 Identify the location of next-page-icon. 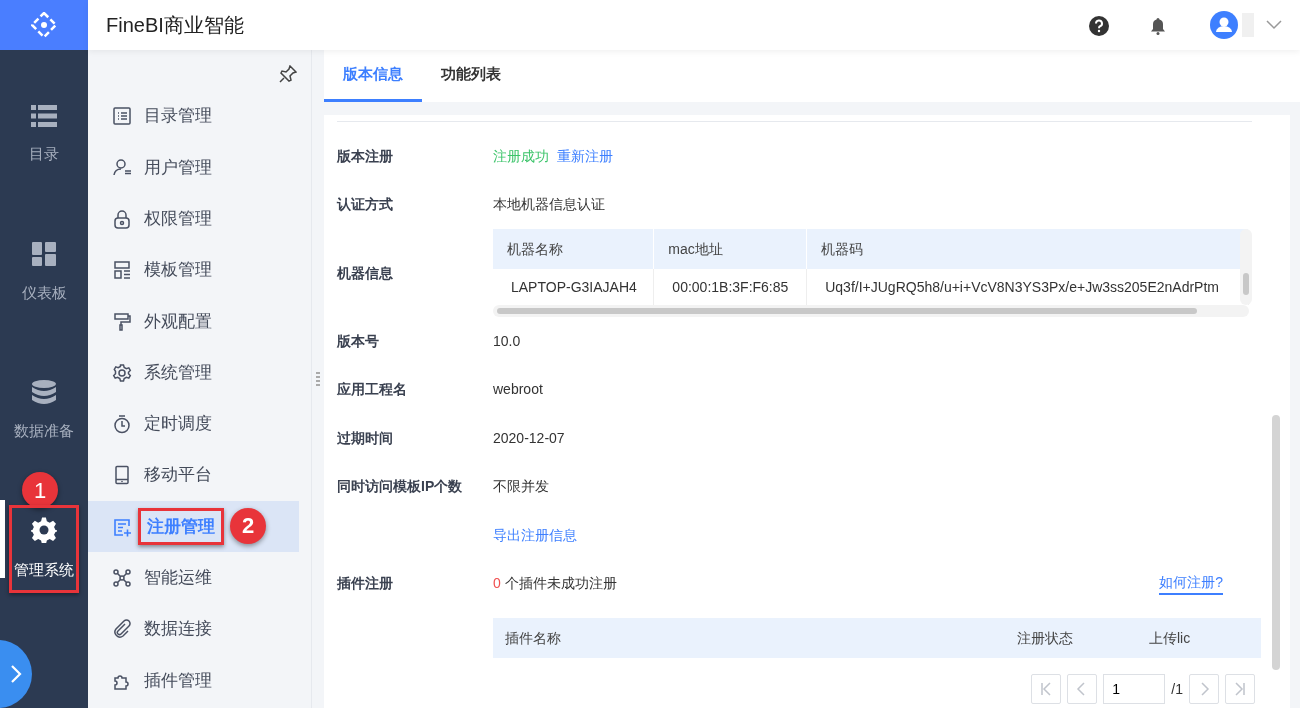
(1204, 689).